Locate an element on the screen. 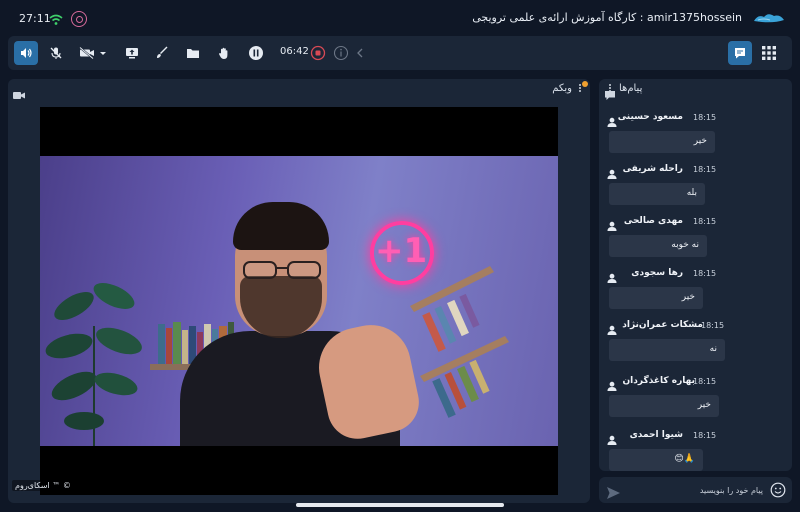  chat-menu-icon is located at coordinates (610, 88).